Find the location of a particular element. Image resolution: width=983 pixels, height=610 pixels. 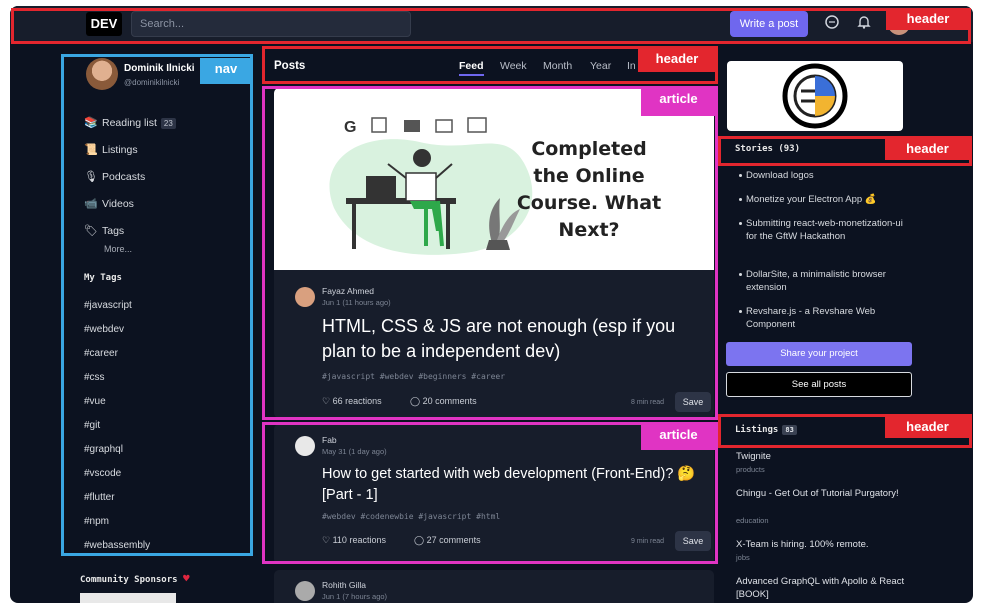

sidebar-item-tags: 🏷 Tags is located at coordinates (104, 231).